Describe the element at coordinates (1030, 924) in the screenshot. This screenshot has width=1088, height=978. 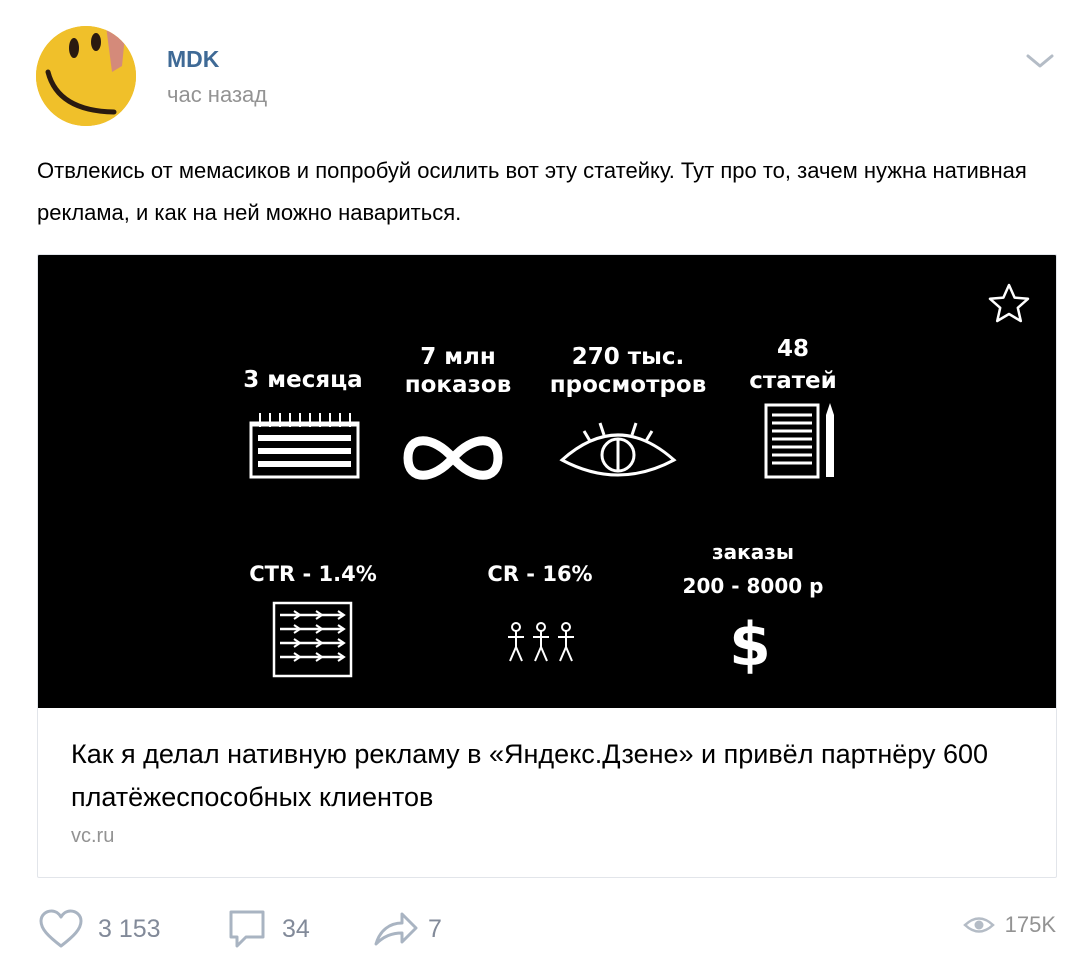
I see `views-count: 175K` at that location.